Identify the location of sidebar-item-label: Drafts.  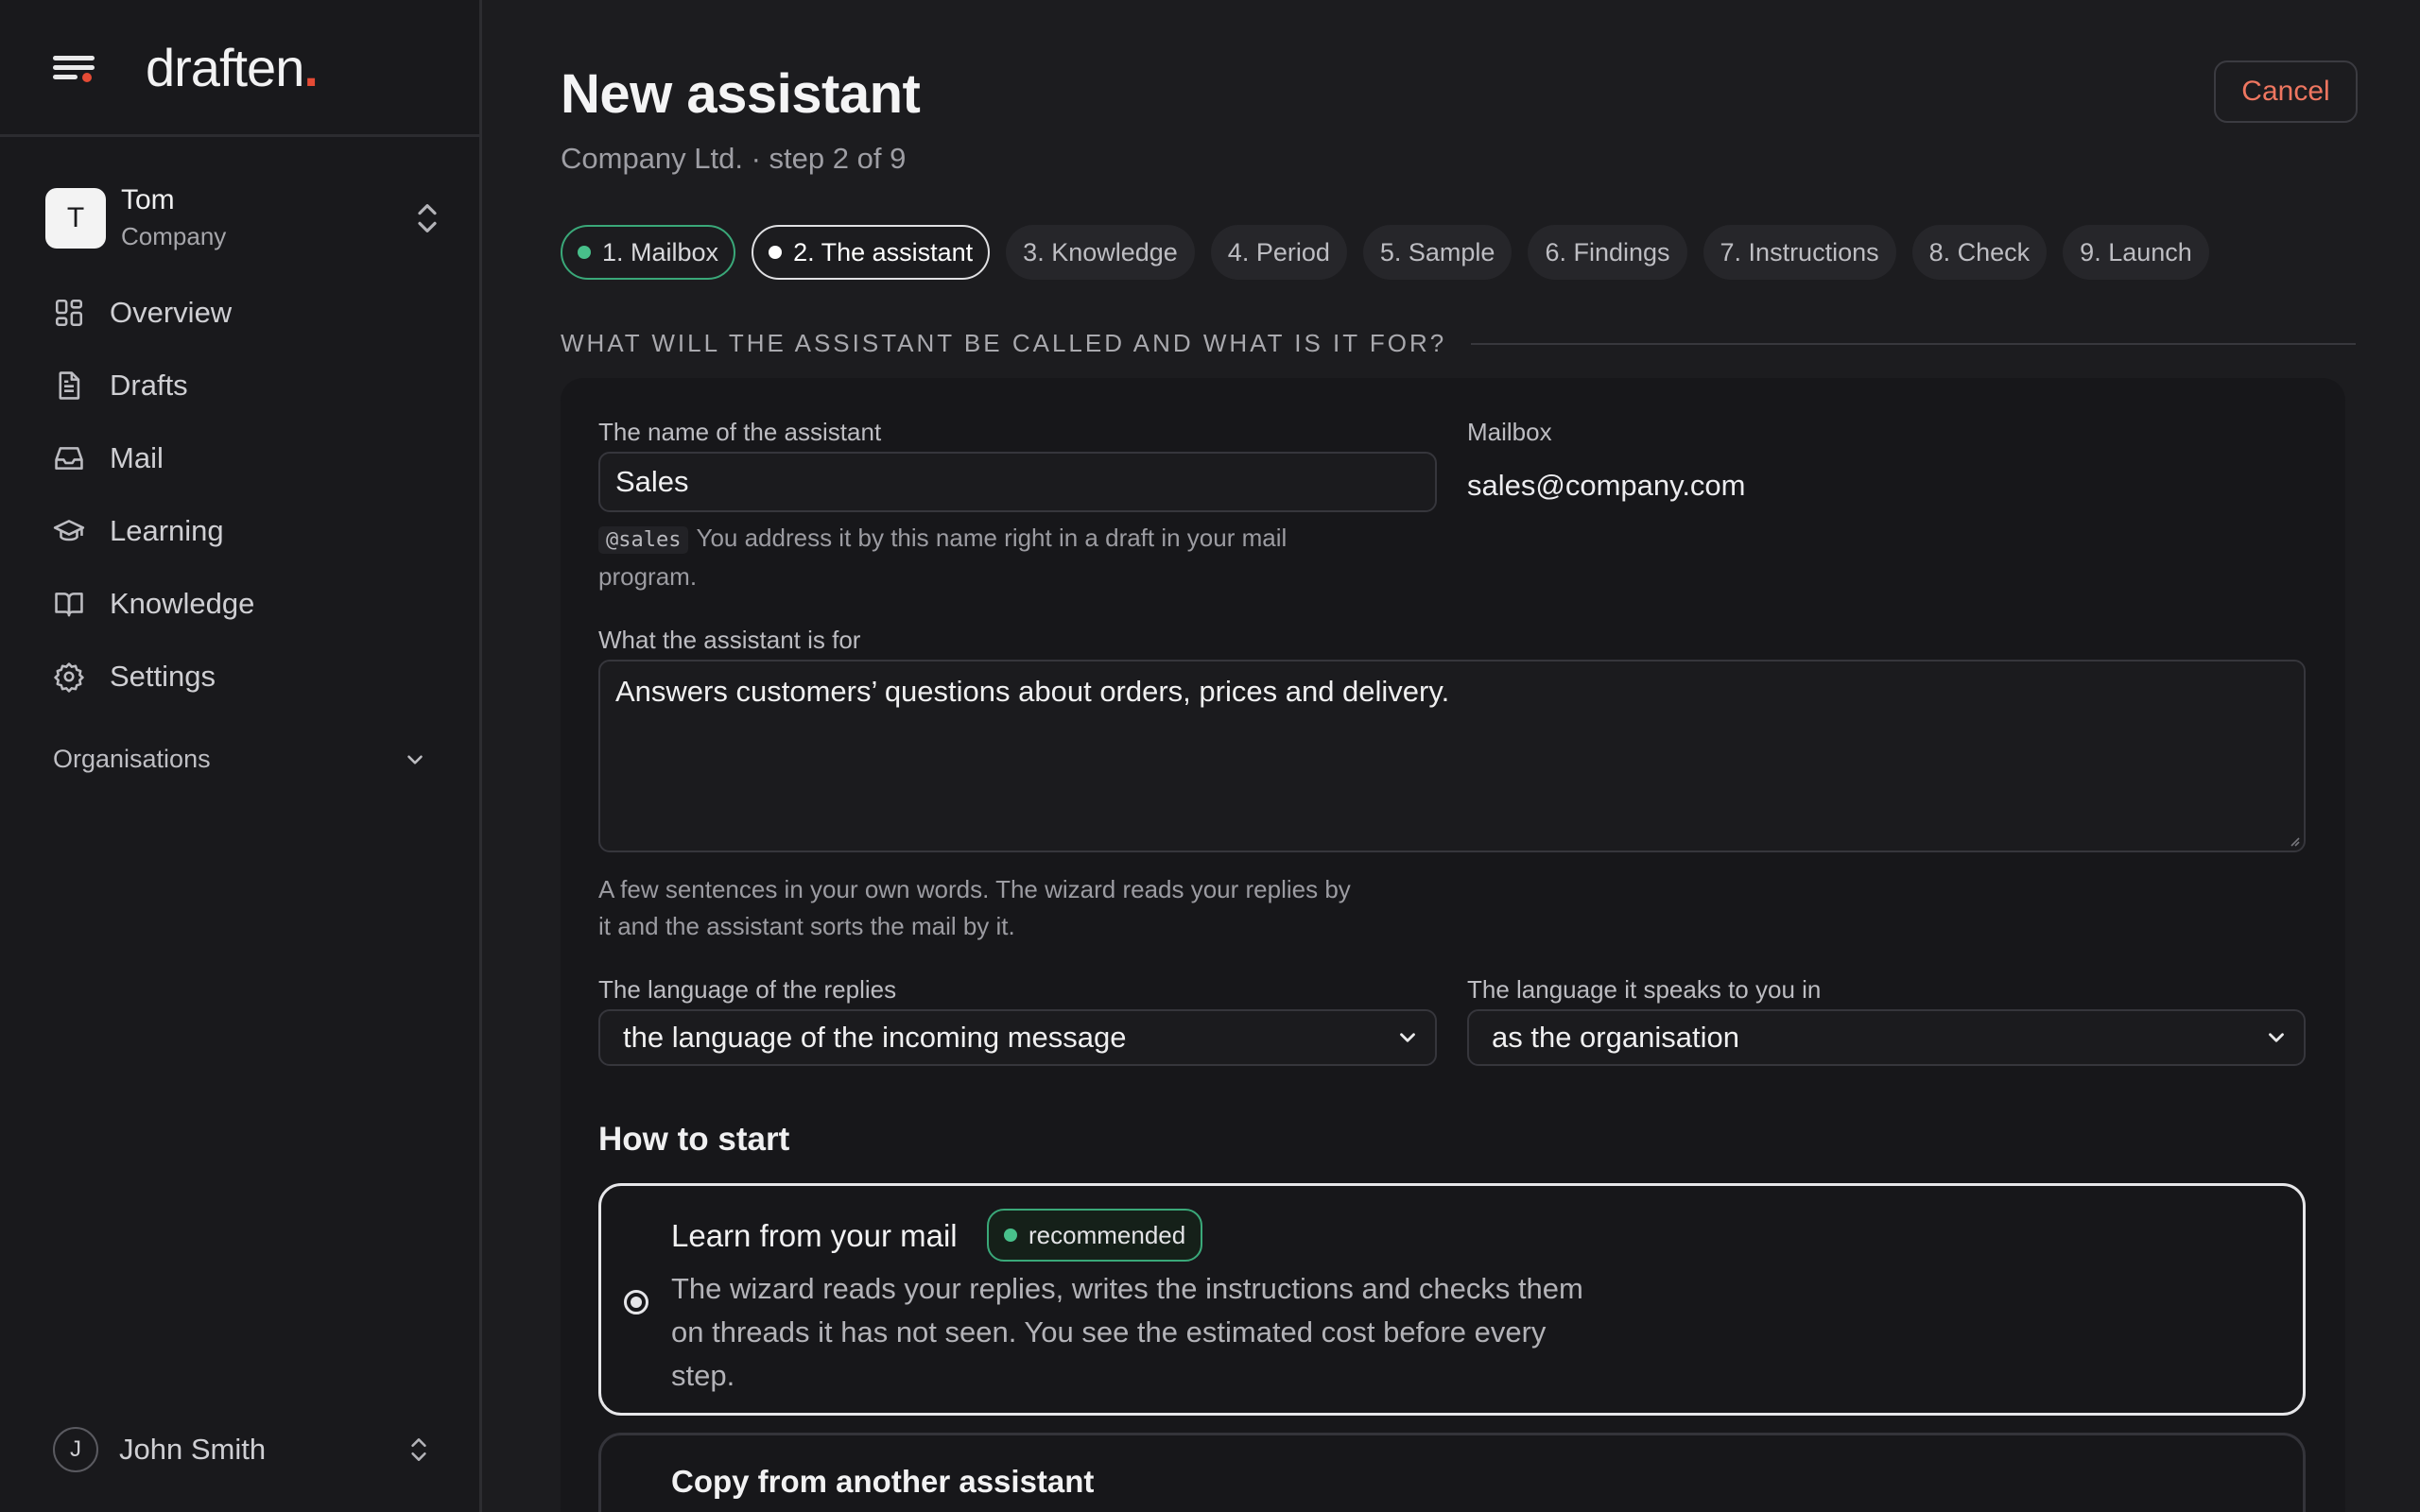
(149, 385).